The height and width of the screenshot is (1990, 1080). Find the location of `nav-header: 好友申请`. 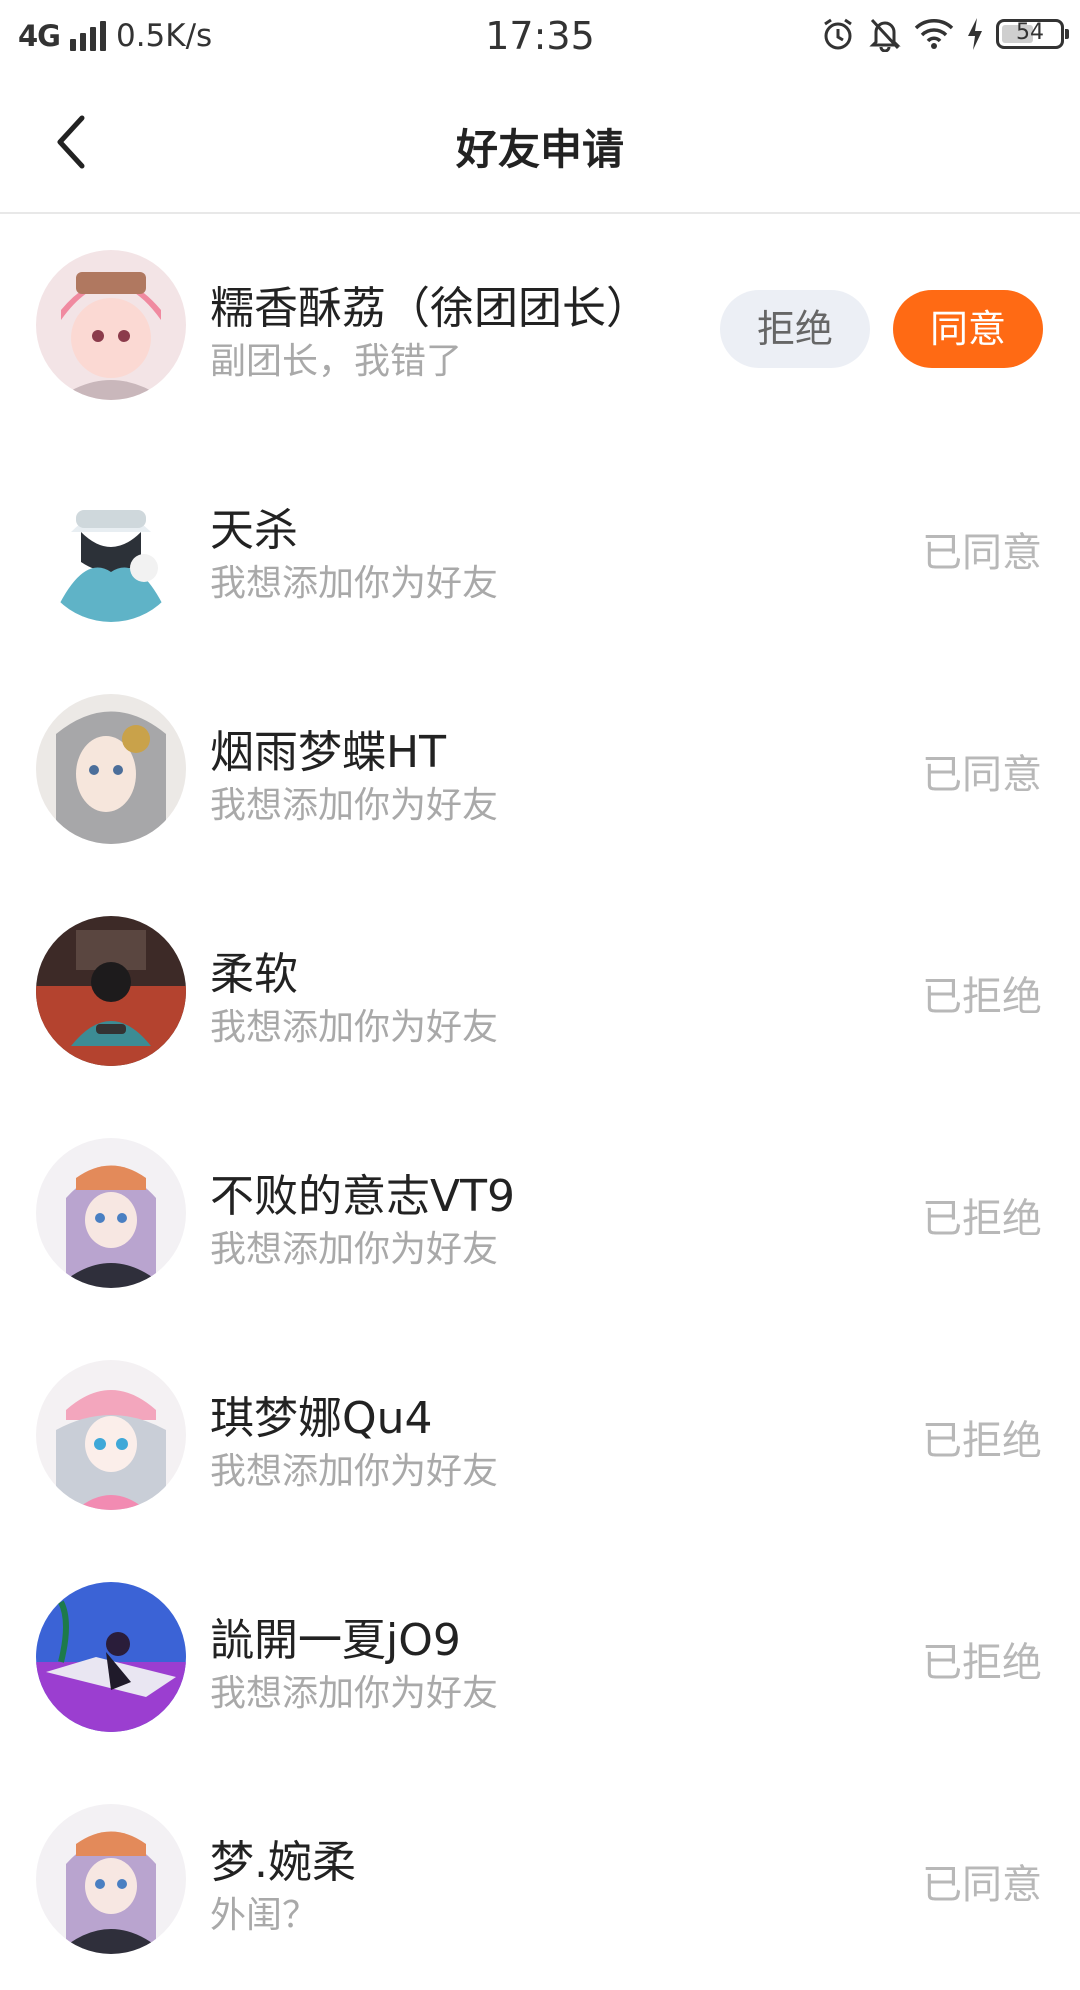

nav-header: 好友申请 is located at coordinates (540, 145).